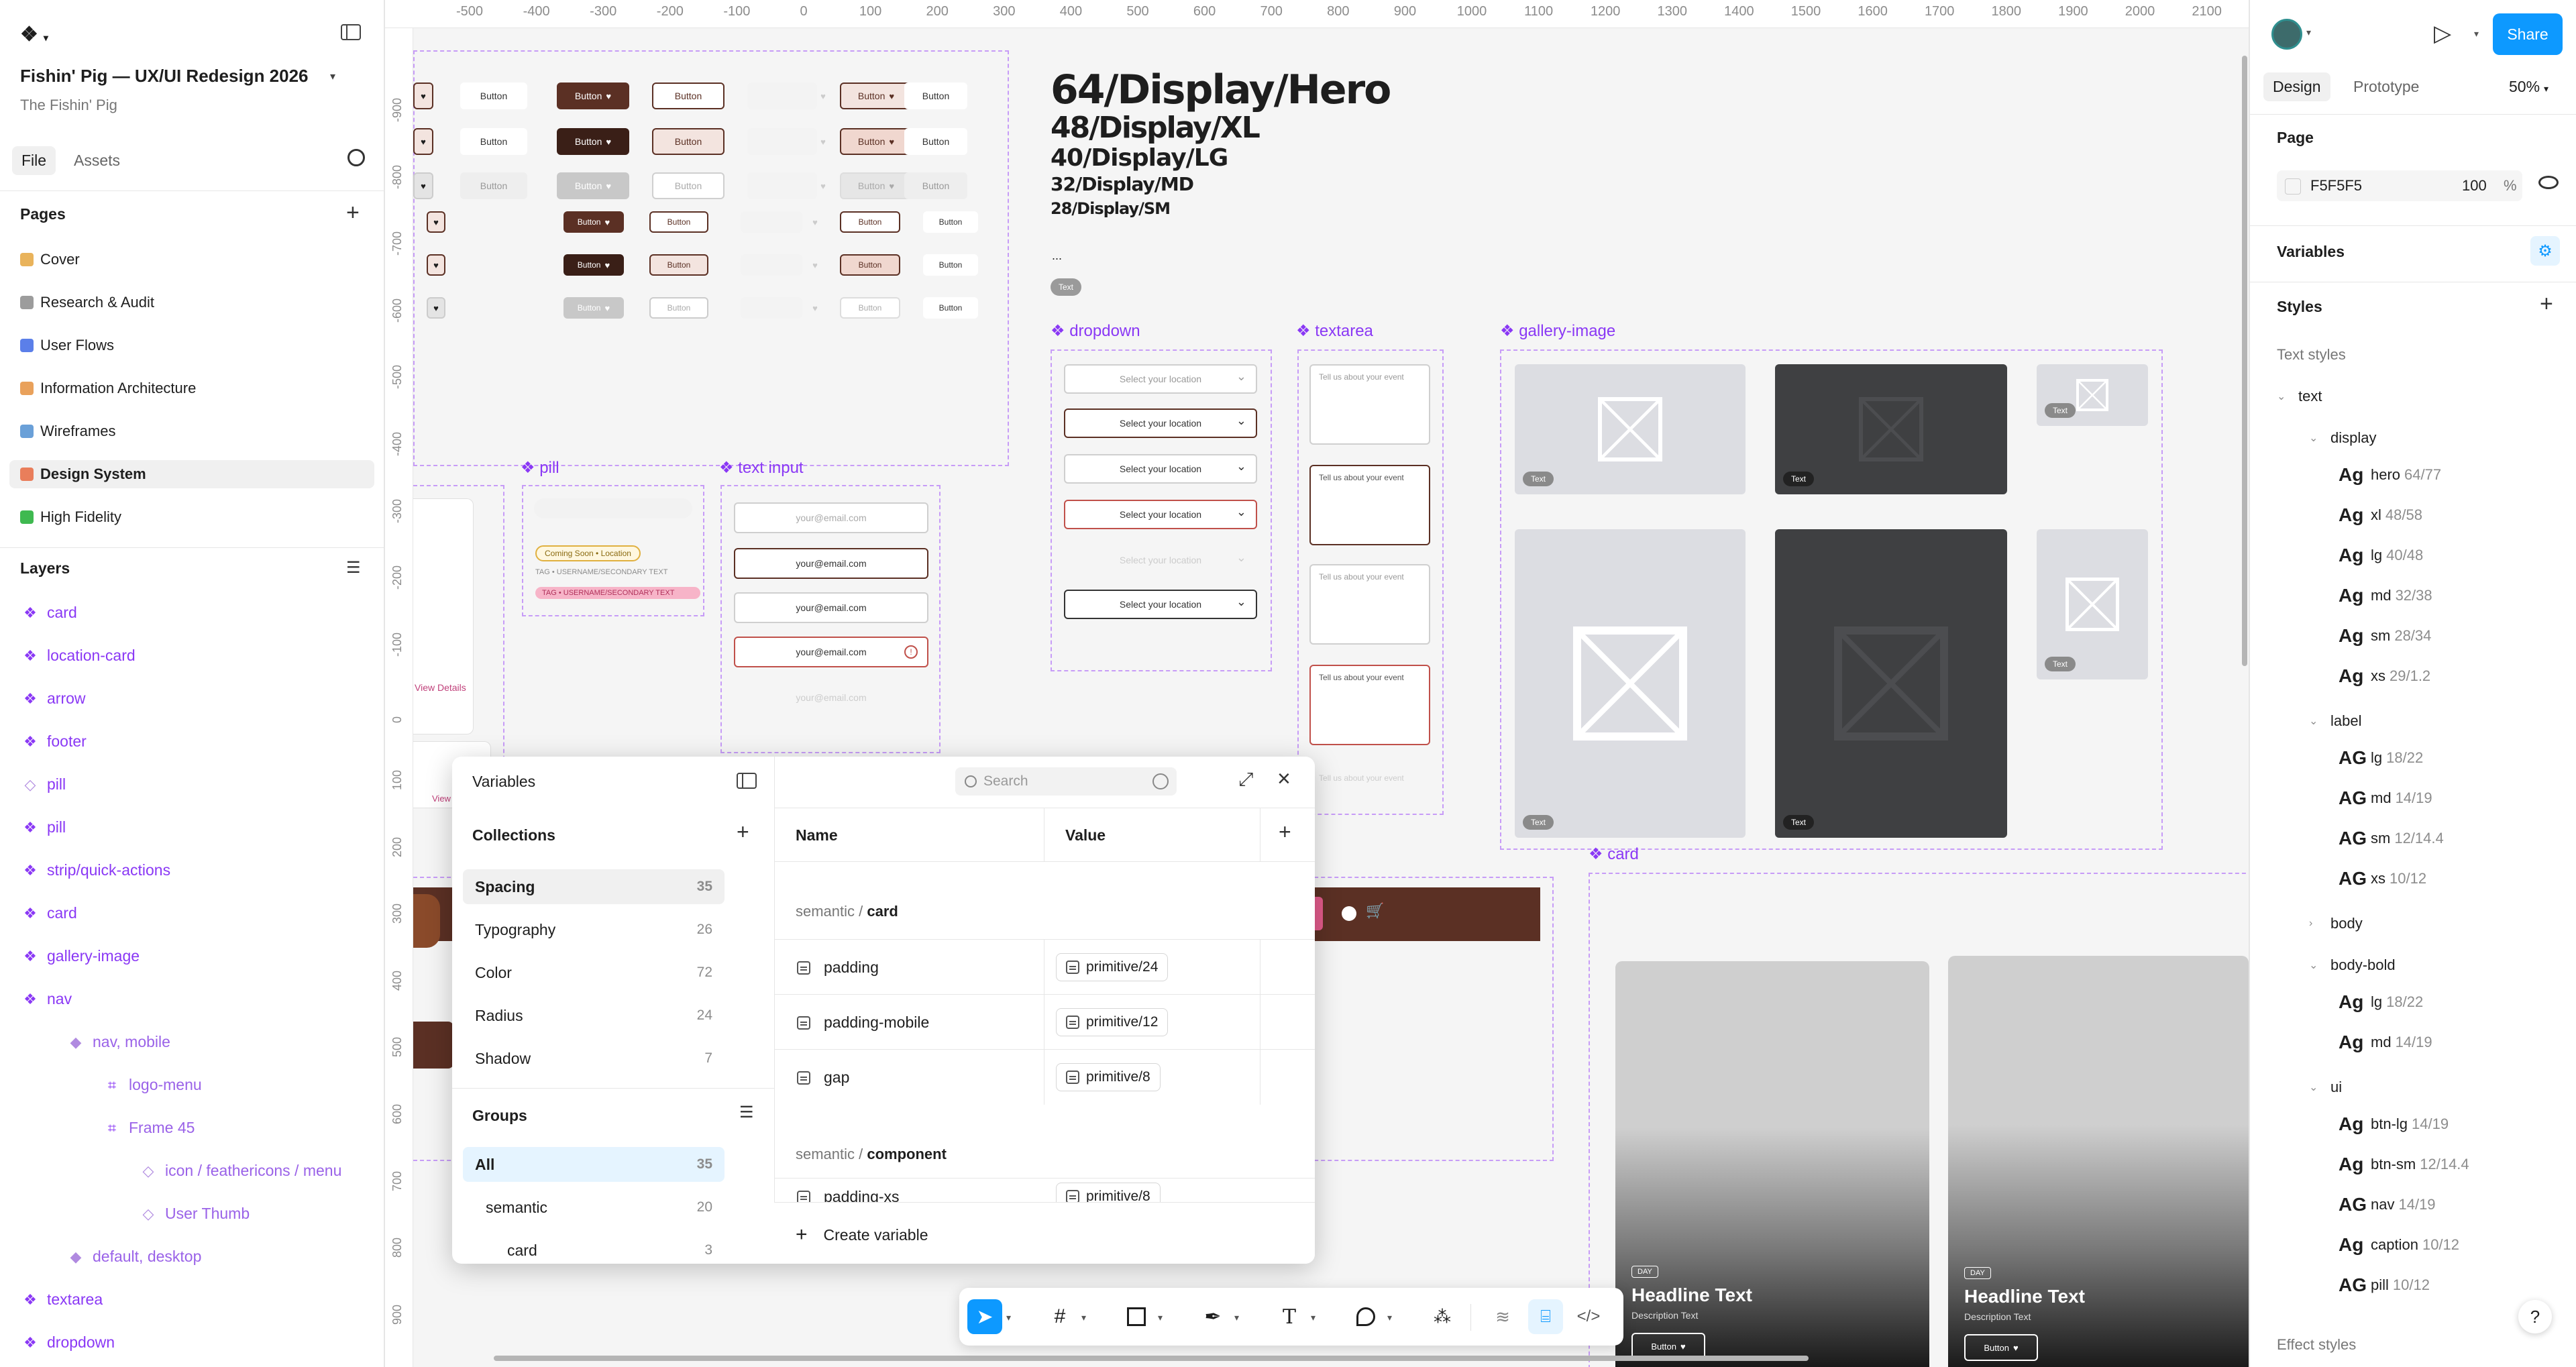 The image size is (2576, 1367). What do you see at coordinates (81, 956) in the screenshot?
I see `layer-item: ❖ gallery-image` at bounding box center [81, 956].